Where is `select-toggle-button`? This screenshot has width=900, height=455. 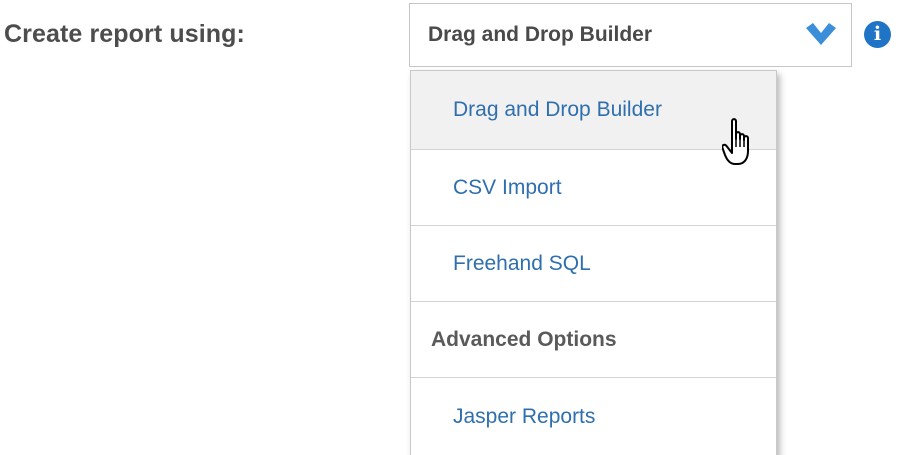
select-toggle-button is located at coordinates (821, 35).